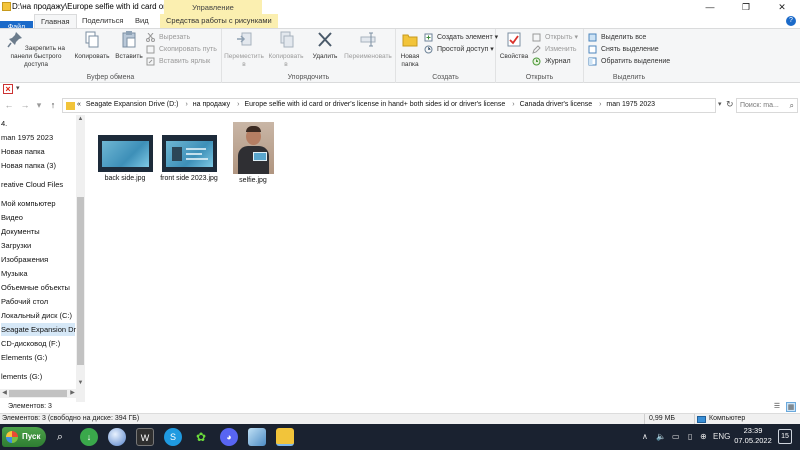  What do you see at coordinates (102, 21) in the screenshot?
I see `tab-share: Поделиться` at bounding box center [102, 21].